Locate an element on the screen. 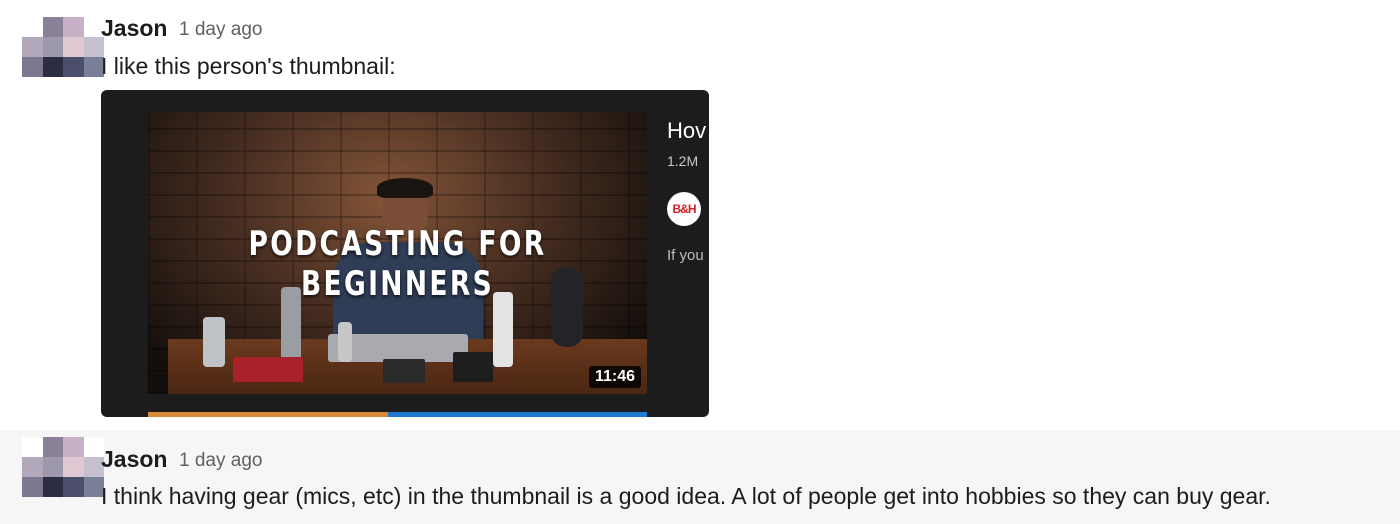  watch-progress-bar is located at coordinates (397, 414).